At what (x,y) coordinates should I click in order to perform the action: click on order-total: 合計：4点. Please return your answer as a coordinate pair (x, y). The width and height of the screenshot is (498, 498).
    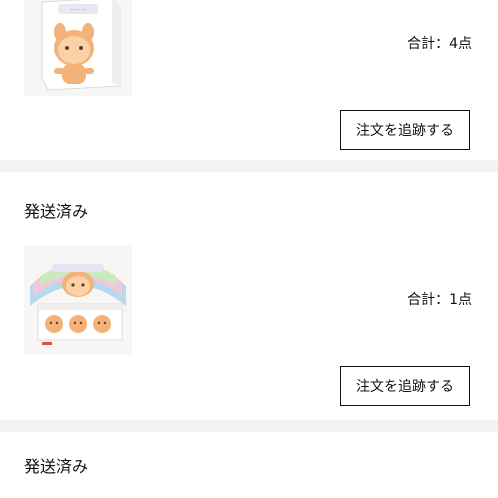
    Looking at the image, I should click on (439, 44).